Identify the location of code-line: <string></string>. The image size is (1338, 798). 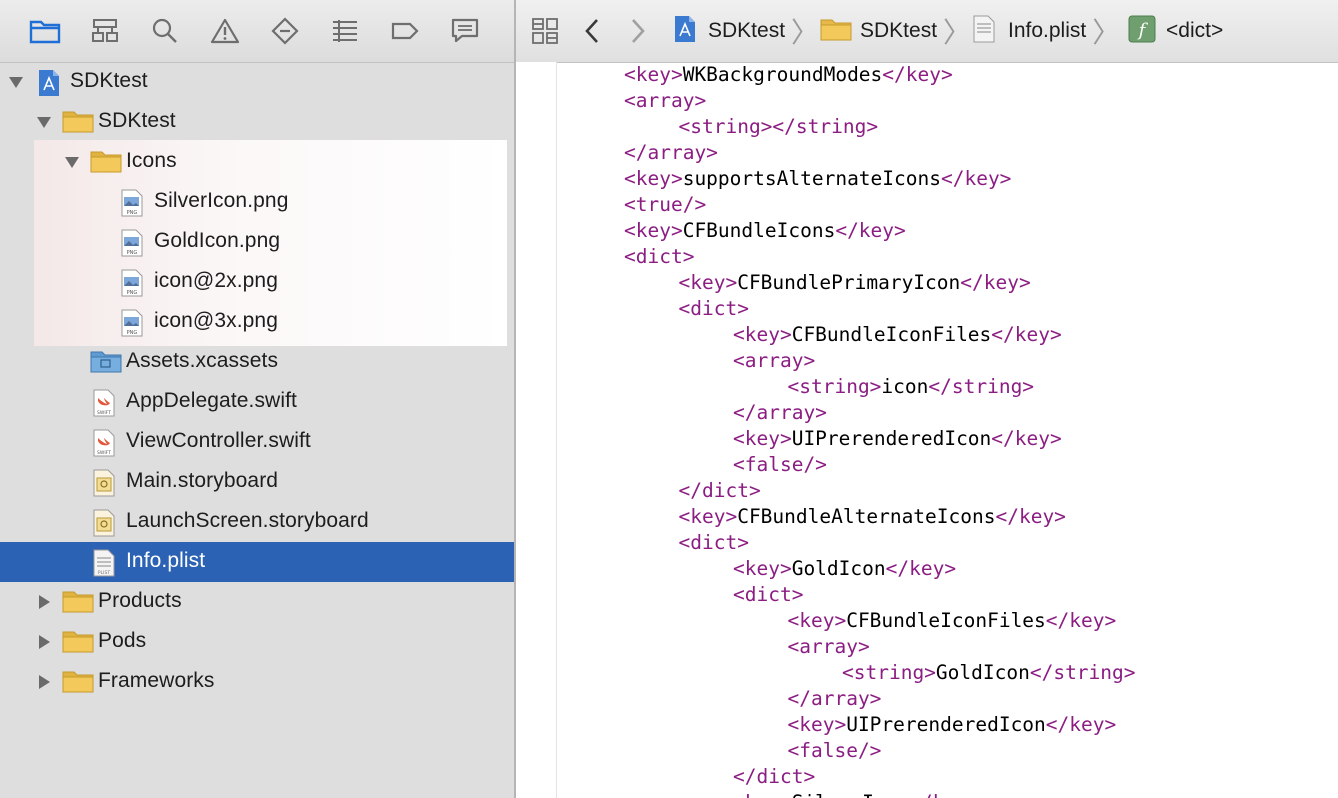
(779, 127).